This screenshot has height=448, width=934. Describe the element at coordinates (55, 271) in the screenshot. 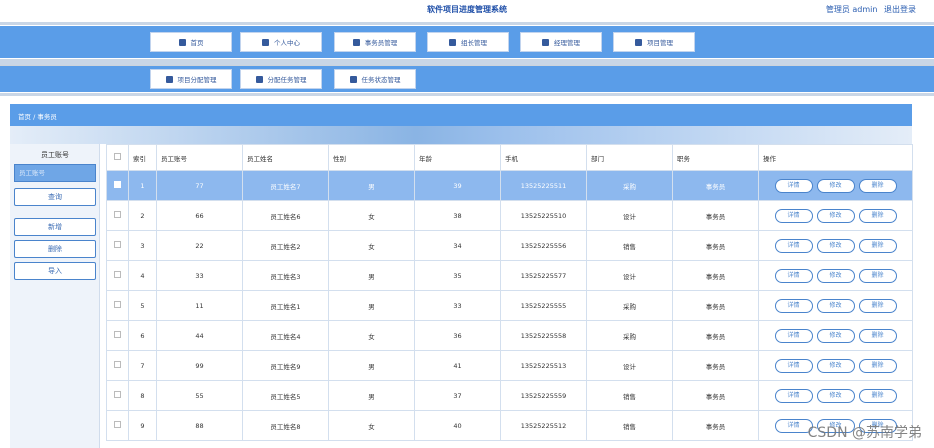

I see `import-button: 导入` at that location.